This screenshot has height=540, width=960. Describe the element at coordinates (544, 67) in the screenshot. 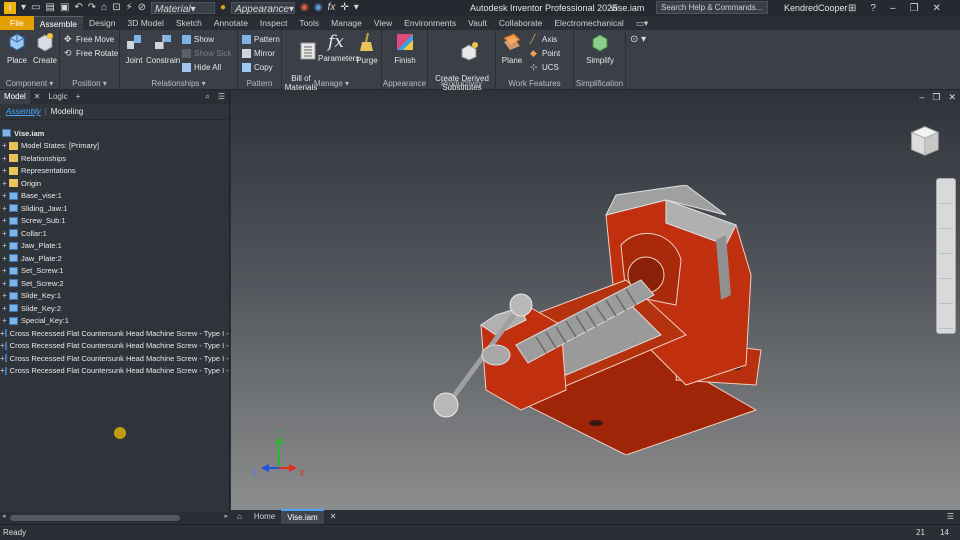

I see `ucs-button: ⊹ UCS` at that location.